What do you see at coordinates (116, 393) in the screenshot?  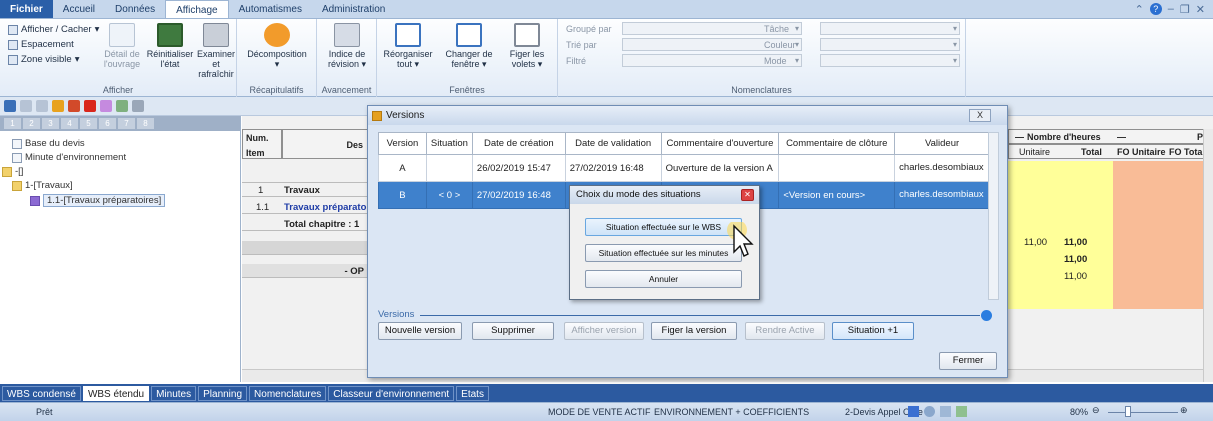 I see `sheet-tab-wbs-etendu: WBS étendu` at bounding box center [116, 393].